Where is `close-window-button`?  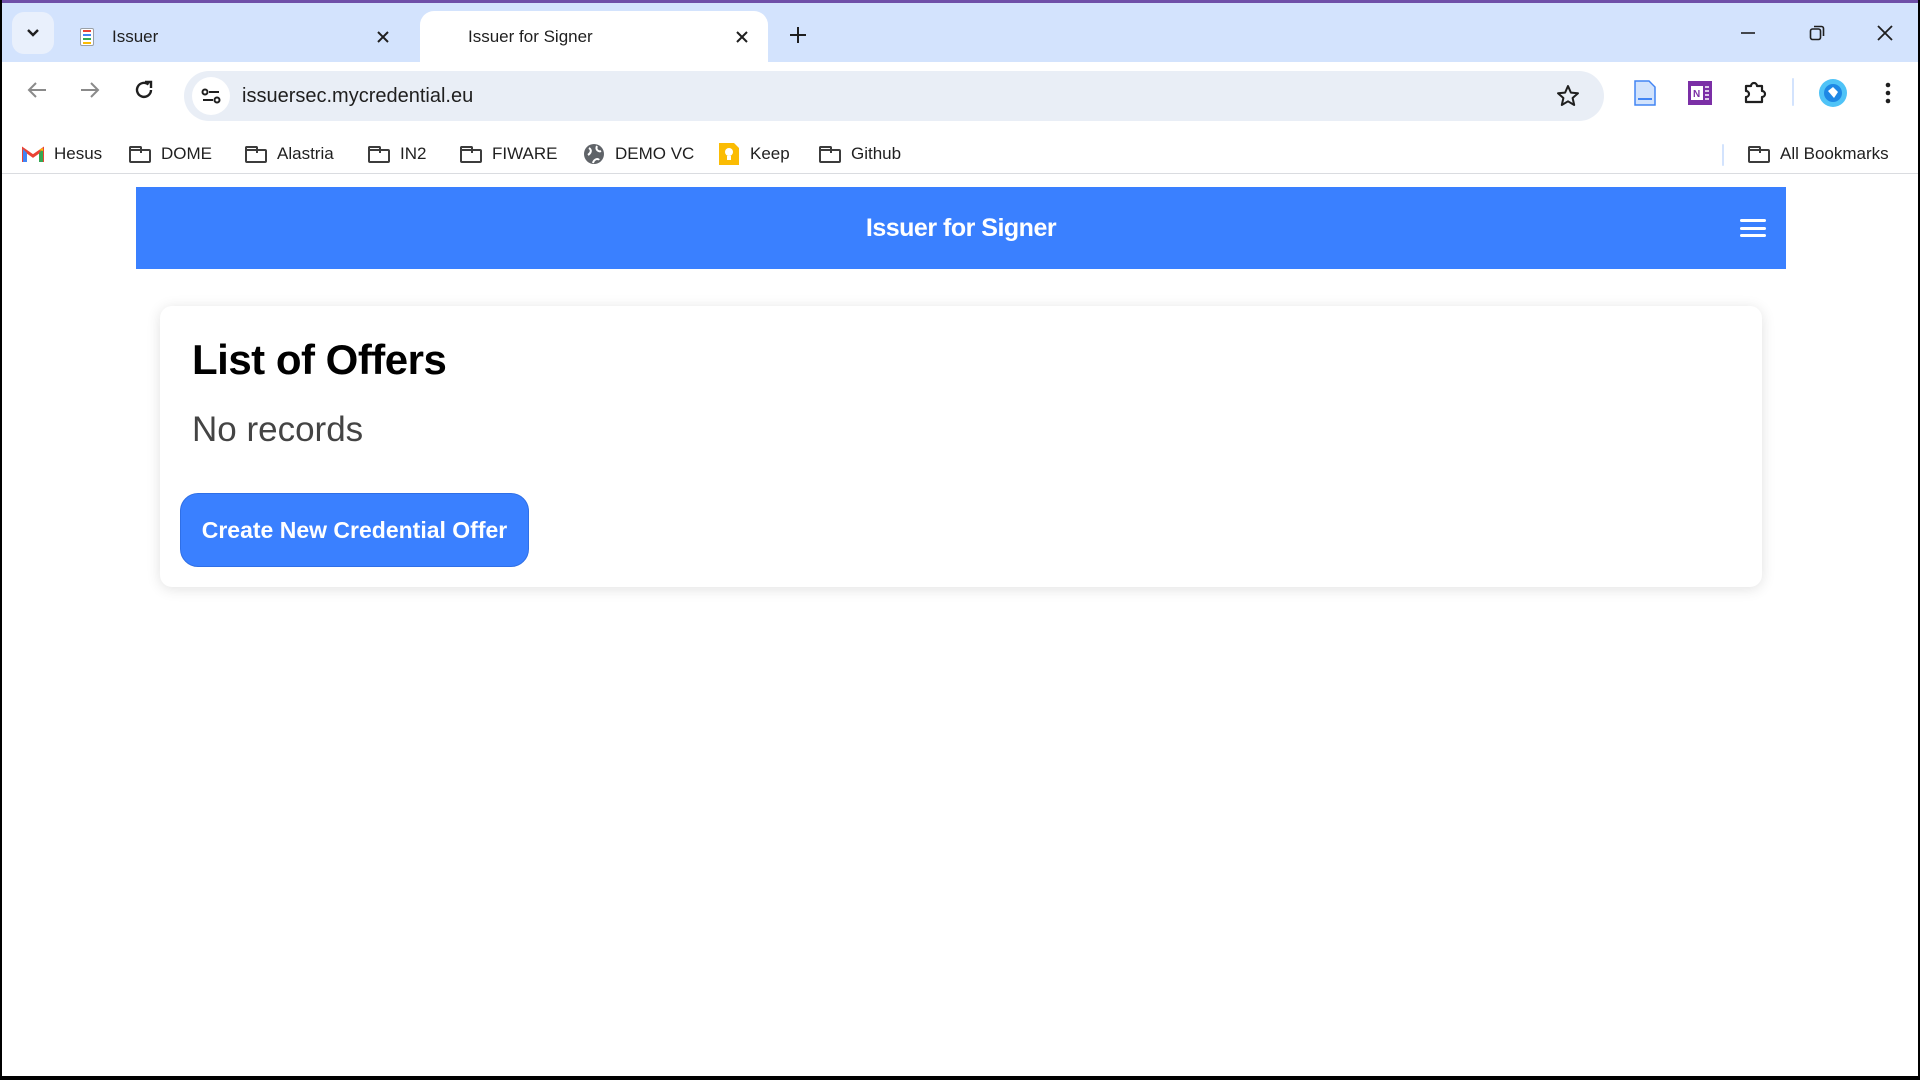 close-window-button is located at coordinates (1885, 33).